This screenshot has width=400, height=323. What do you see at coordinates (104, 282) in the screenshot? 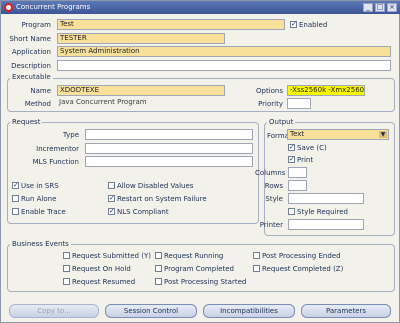
I see `event-label: Request Resumed` at bounding box center [104, 282].